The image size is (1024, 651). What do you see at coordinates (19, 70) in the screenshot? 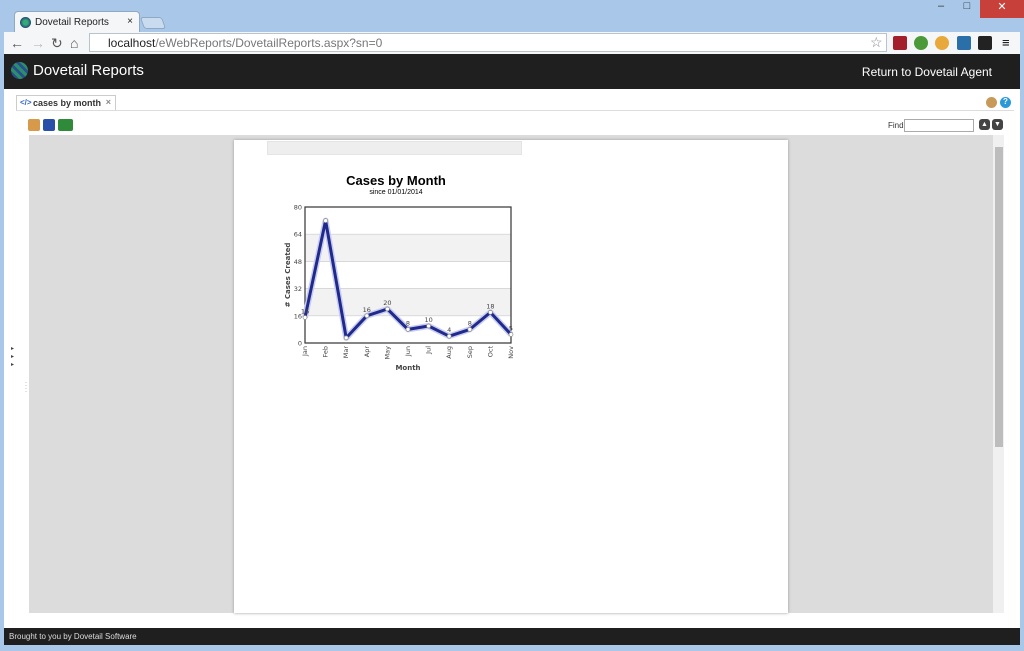
I see `dovetail-logo-icon` at bounding box center [19, 70].